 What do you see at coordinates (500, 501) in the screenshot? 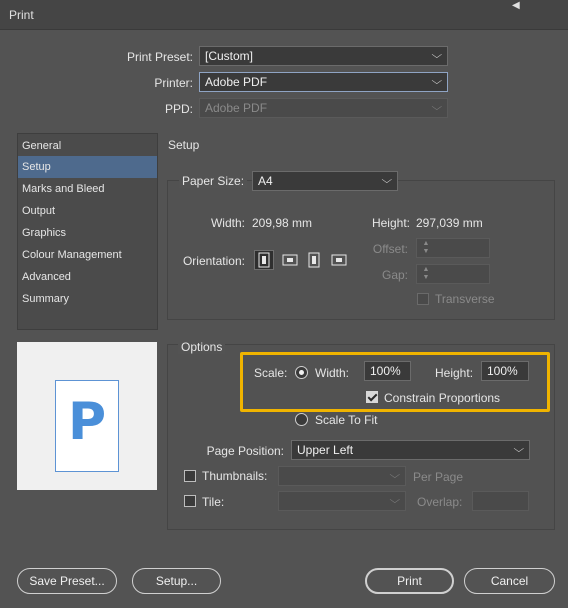
I see `overlap-input` at bounding box center [500, 501].